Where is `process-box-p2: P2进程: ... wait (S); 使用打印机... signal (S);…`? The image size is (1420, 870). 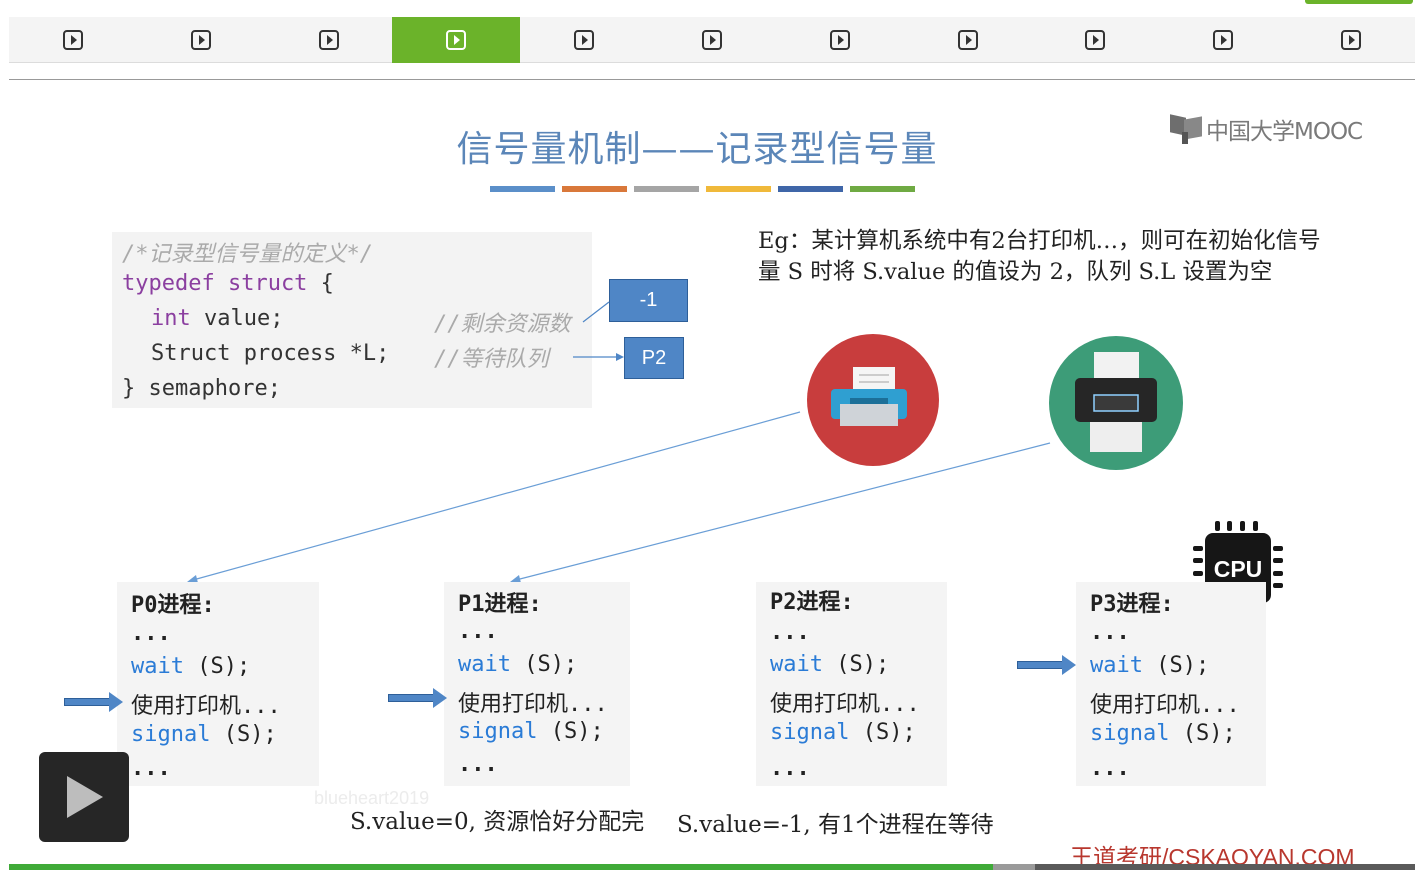 process-box-p2: P2进程: ... wait (S); 使用打印机... signal (S);… is located at coordinates (851, 684).